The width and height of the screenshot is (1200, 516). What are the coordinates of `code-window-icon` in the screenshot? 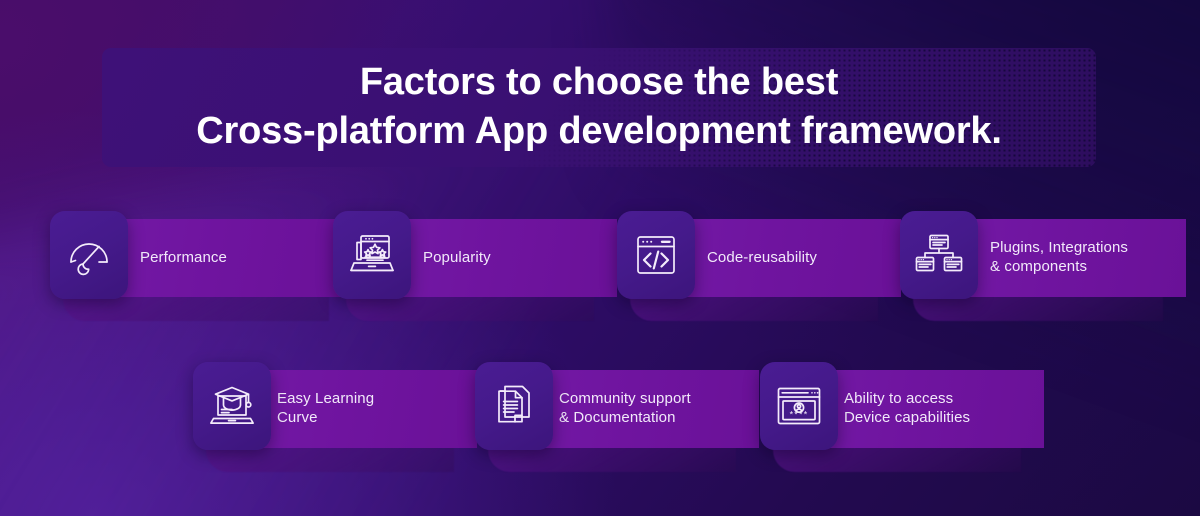 It's located at (656, 255).